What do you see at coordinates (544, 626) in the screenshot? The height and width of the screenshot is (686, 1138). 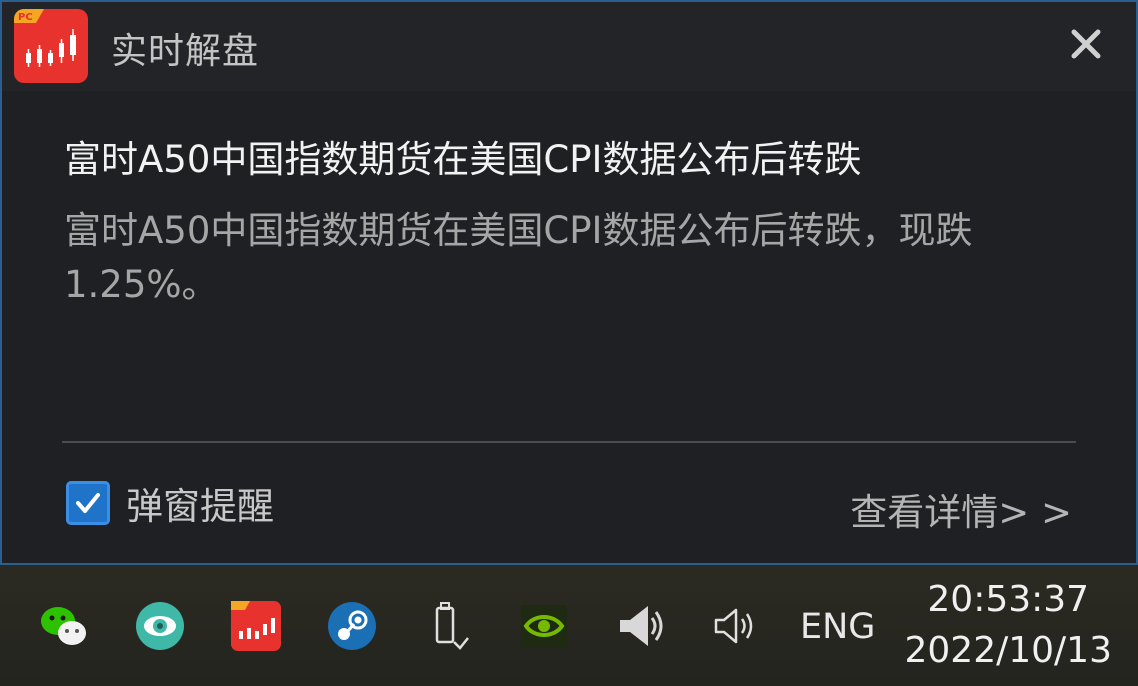 I see `nvidia-icon` at bounding box center [544, 626].